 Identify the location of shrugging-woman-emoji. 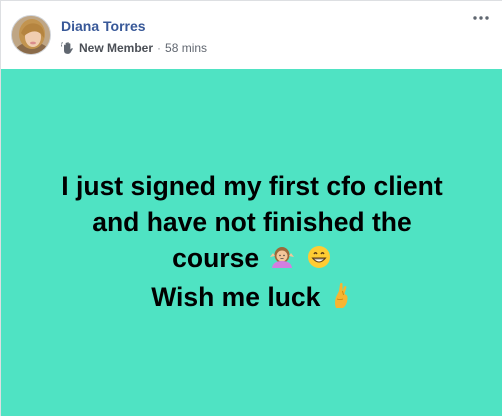
(282, 261).